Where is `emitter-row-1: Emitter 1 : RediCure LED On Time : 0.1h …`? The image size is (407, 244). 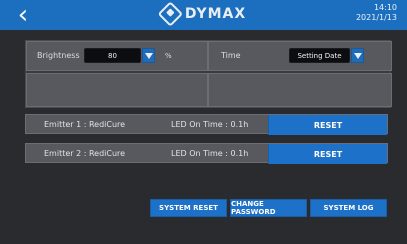 emitter-row-1: Emitter 1 : RediCure LED On Time : 0.1h … is located at coordinates (206, 124).